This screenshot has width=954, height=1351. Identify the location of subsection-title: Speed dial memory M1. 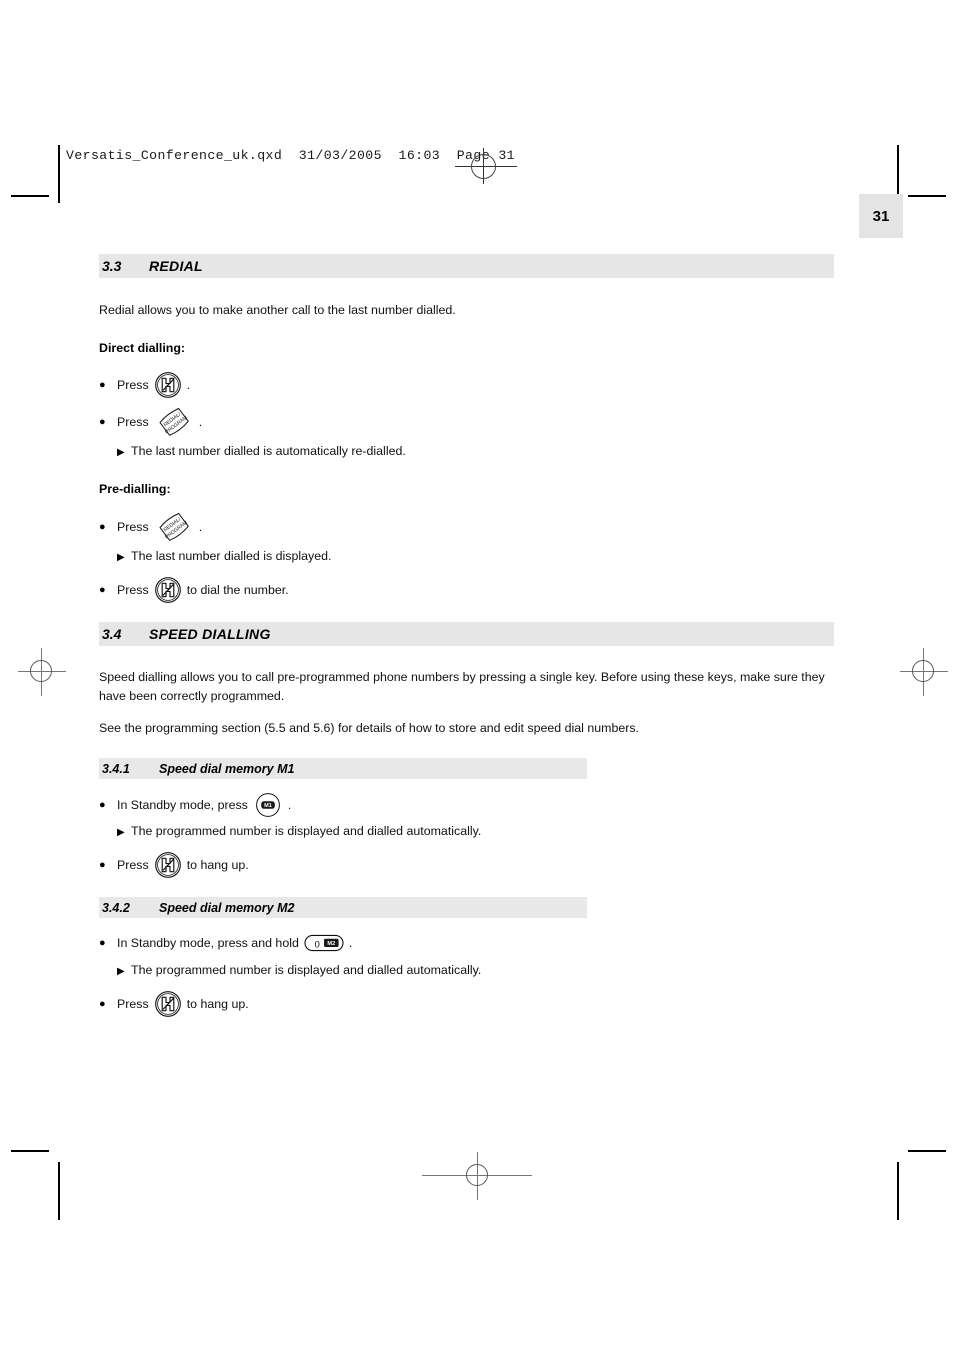
(227, 768).